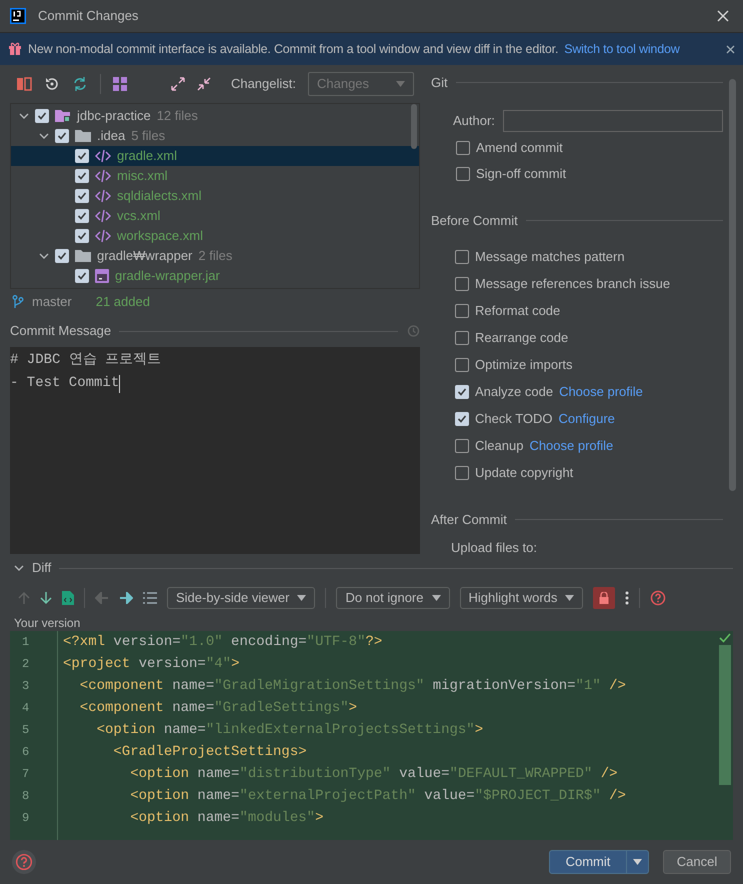 The height and width of the screenshot is (884, 743). I want to click on checkmark-icon, so click(462, 392).